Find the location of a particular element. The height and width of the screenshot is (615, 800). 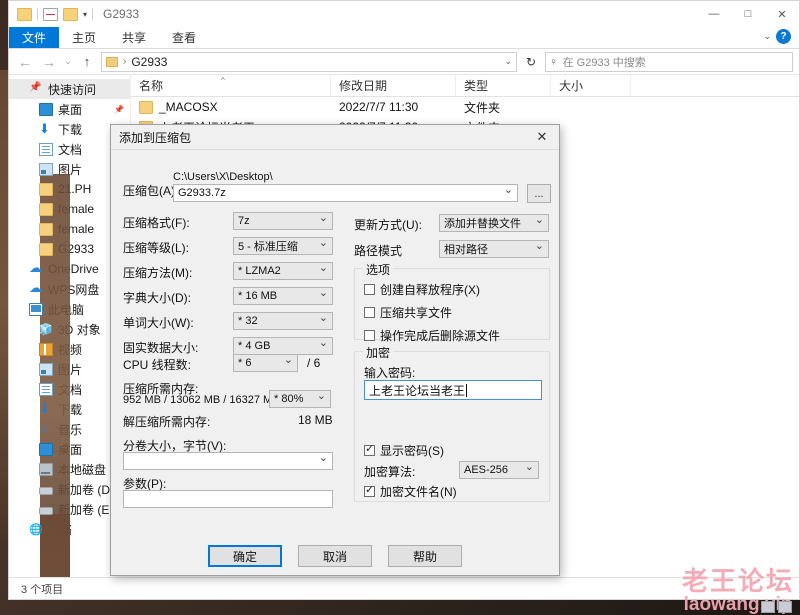

recent-locations-icon: ⌄ is located at coordinates (68, 61).